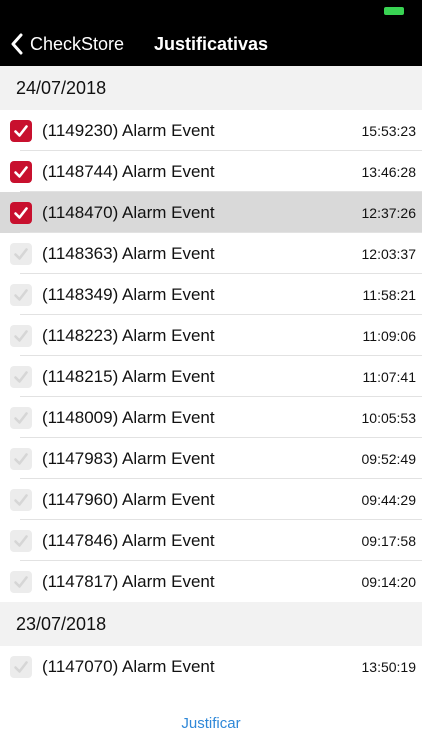 Image resolution: width=422 pixels, height=750 pixels. What do you see at coordinates (394, 11) in the screenshot?
I see `battery-icon` at bounding box center [394, 11].